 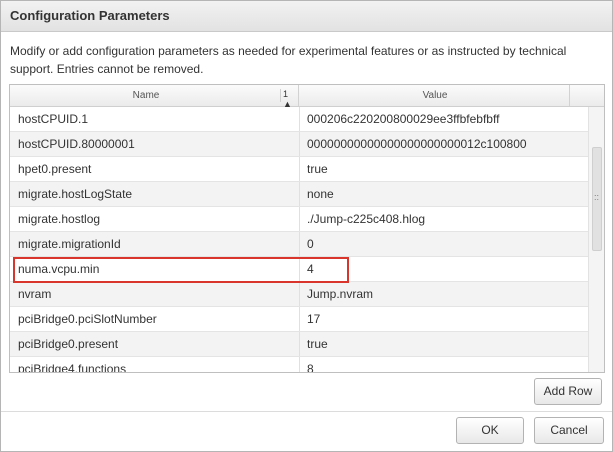 What do you see at coordinates (444, 294) in the screenshot?
I see `cell-value: Jump.nvram` at bounding box center [444, 294].